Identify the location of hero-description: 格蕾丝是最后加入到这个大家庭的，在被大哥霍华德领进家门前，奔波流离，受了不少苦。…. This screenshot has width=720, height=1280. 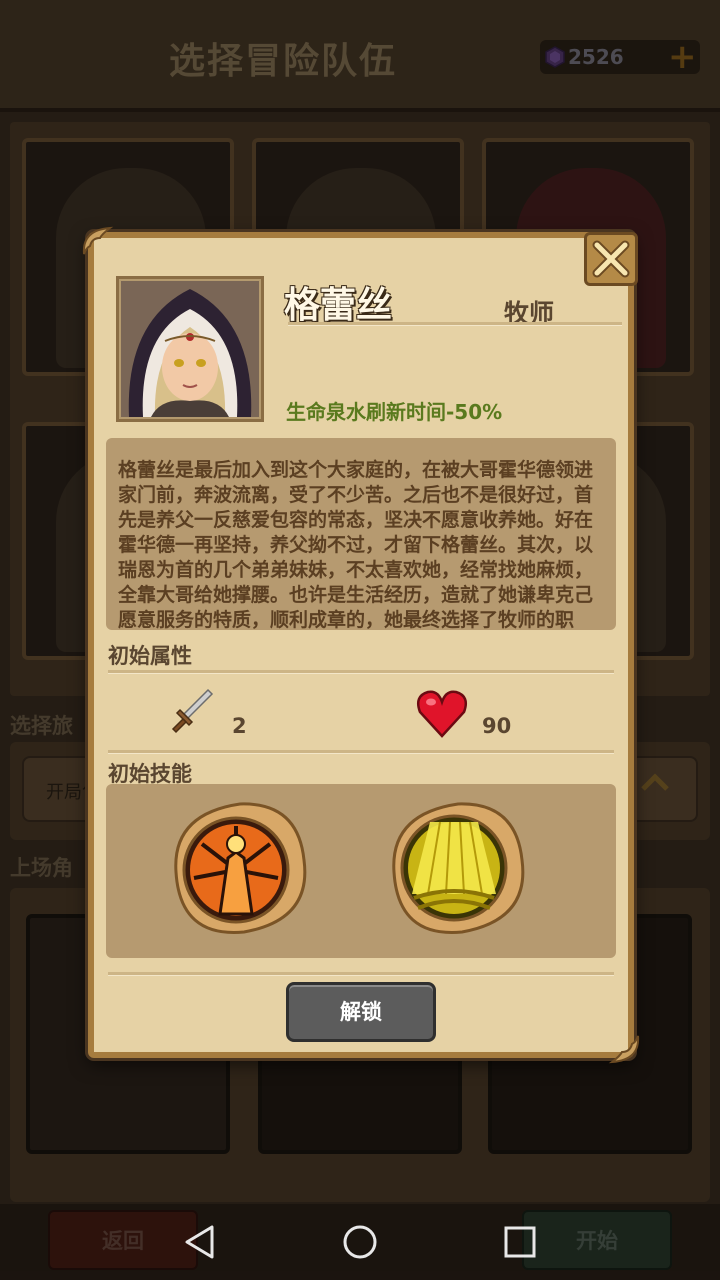
(356, 544).